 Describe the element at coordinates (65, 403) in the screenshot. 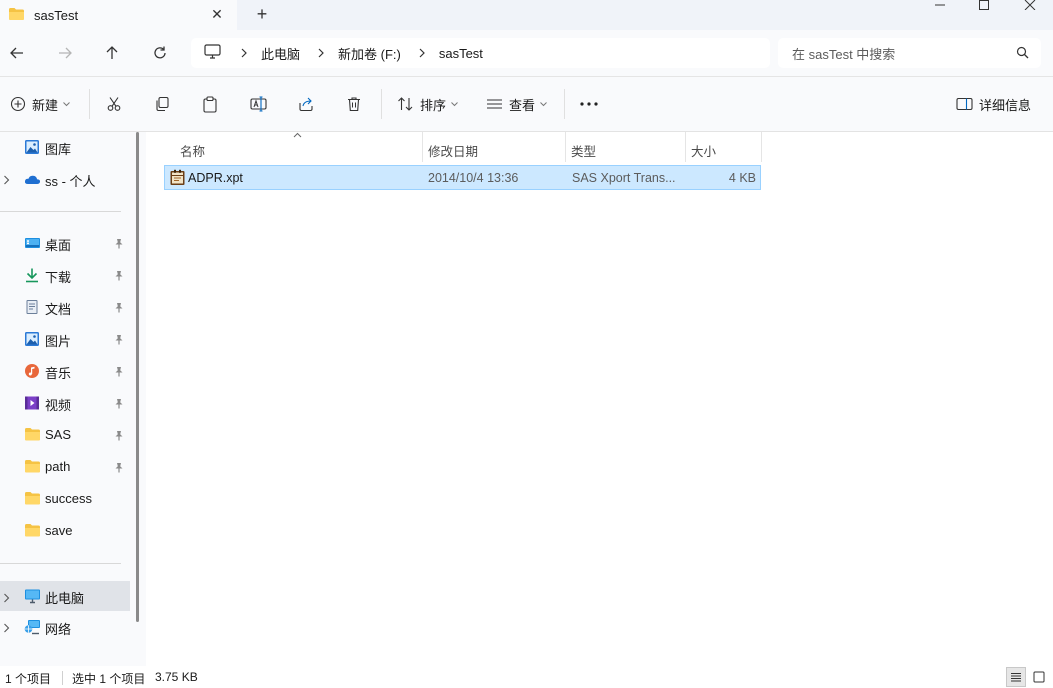

I see `sidebar-item-videos: 视频` at that location.